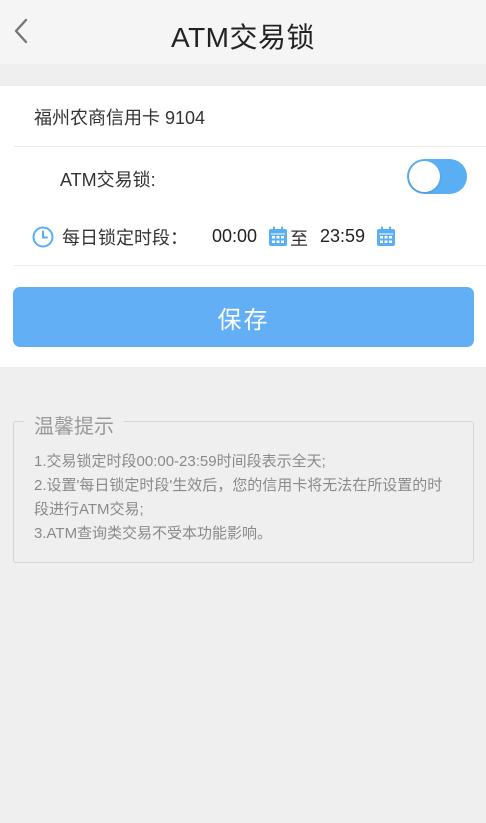 Image resolution: width=486 pixels, height=823 pixels. I want to click on atm-lock-toggle, so click(437, 176).